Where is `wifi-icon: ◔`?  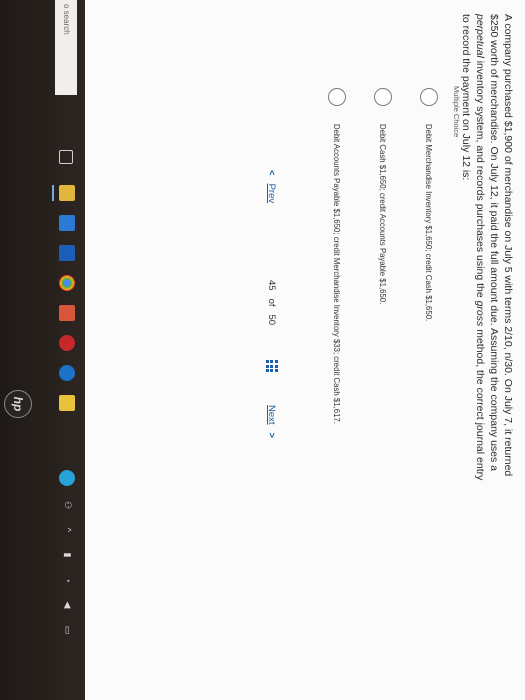
wifi-icon: ◔ is located at coordinates (68, 580).